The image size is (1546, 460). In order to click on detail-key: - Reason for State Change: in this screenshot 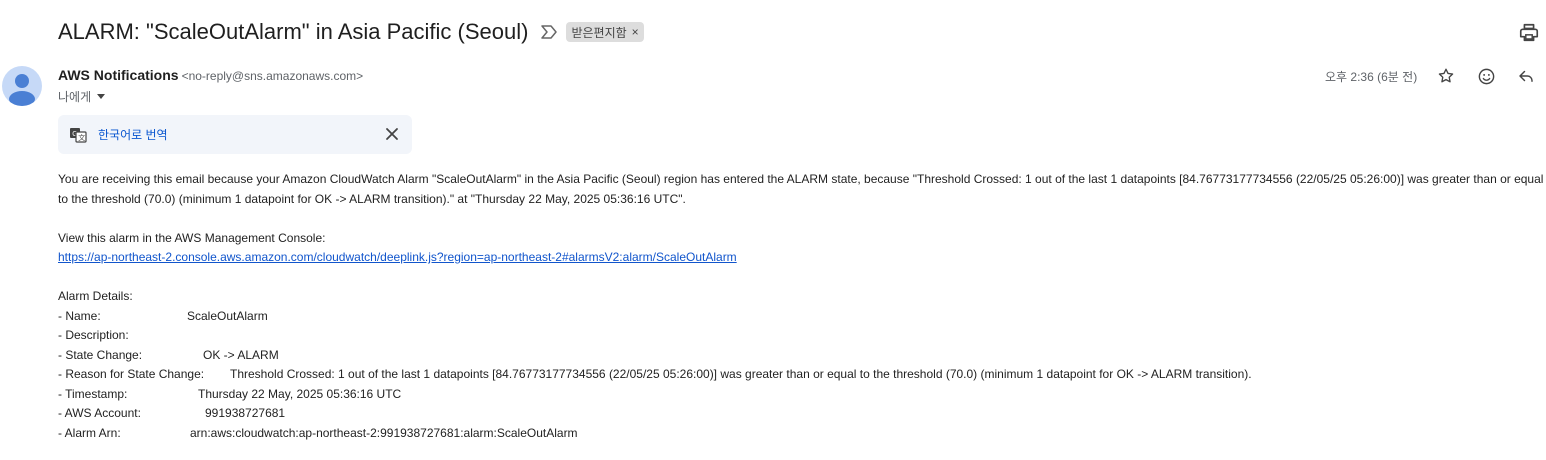, I will do `click(131, 374)`.